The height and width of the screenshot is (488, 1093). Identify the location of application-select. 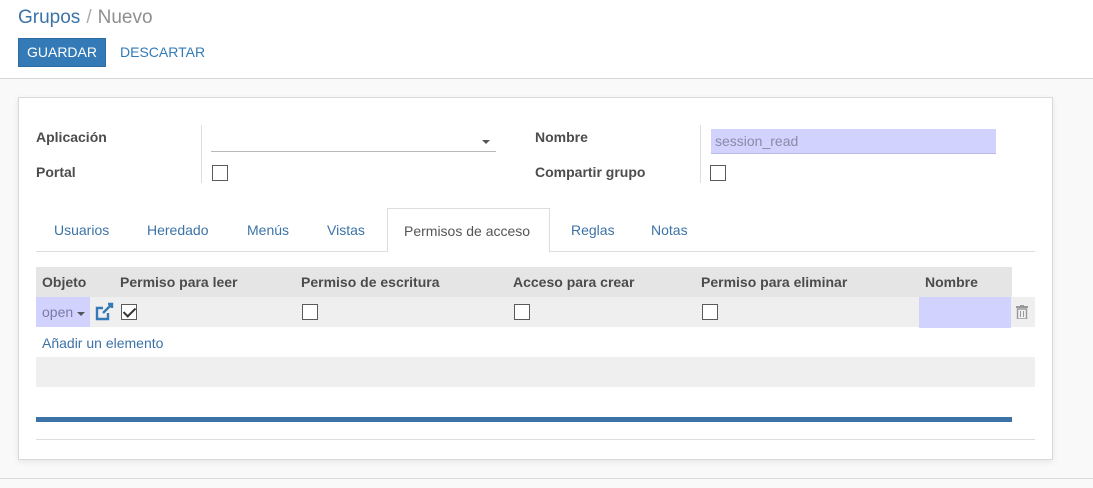
(353, 138).